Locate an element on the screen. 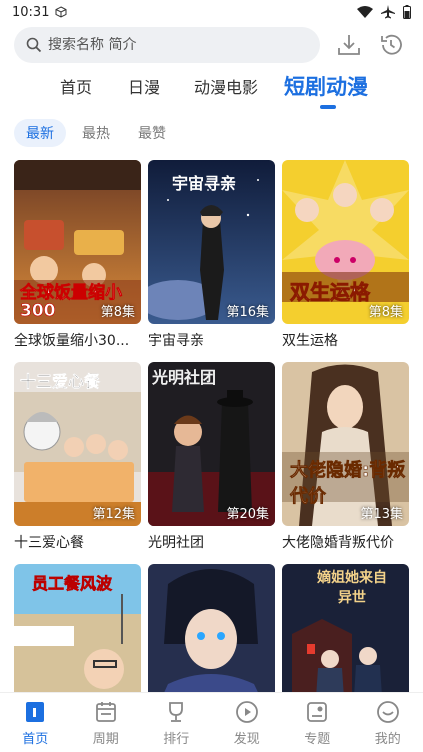 This screenshot has width=423, height=752. card-title: 双生运格 is located at coordinates (345, 340).